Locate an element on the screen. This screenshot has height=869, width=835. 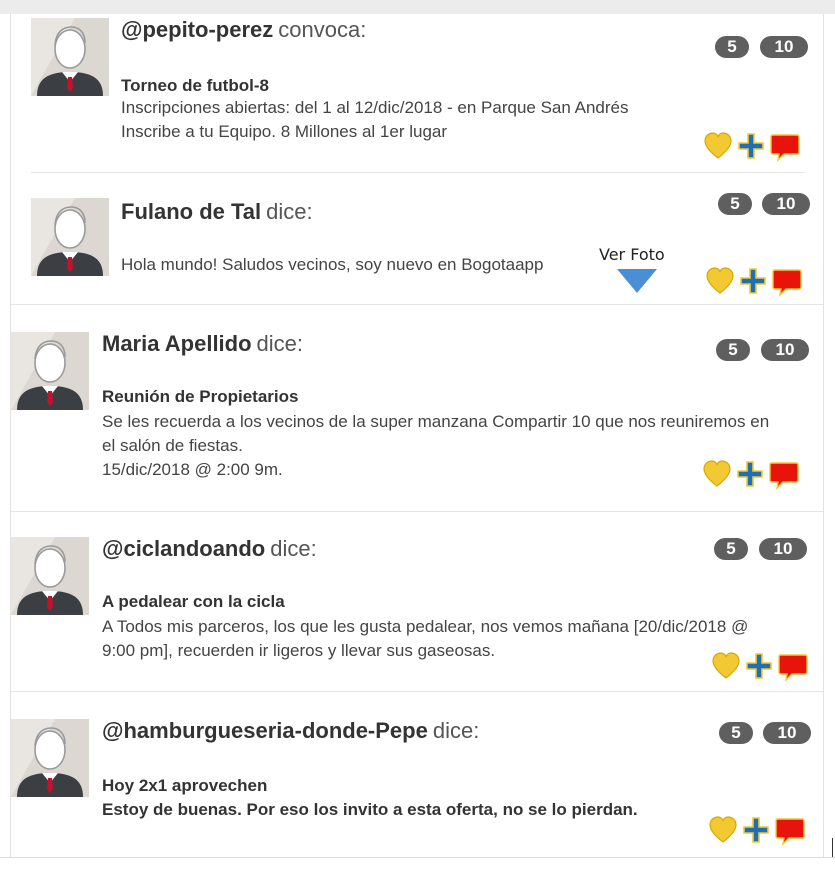
post-body-line: el salón de fiestas. is located at coordinates (172, 445).